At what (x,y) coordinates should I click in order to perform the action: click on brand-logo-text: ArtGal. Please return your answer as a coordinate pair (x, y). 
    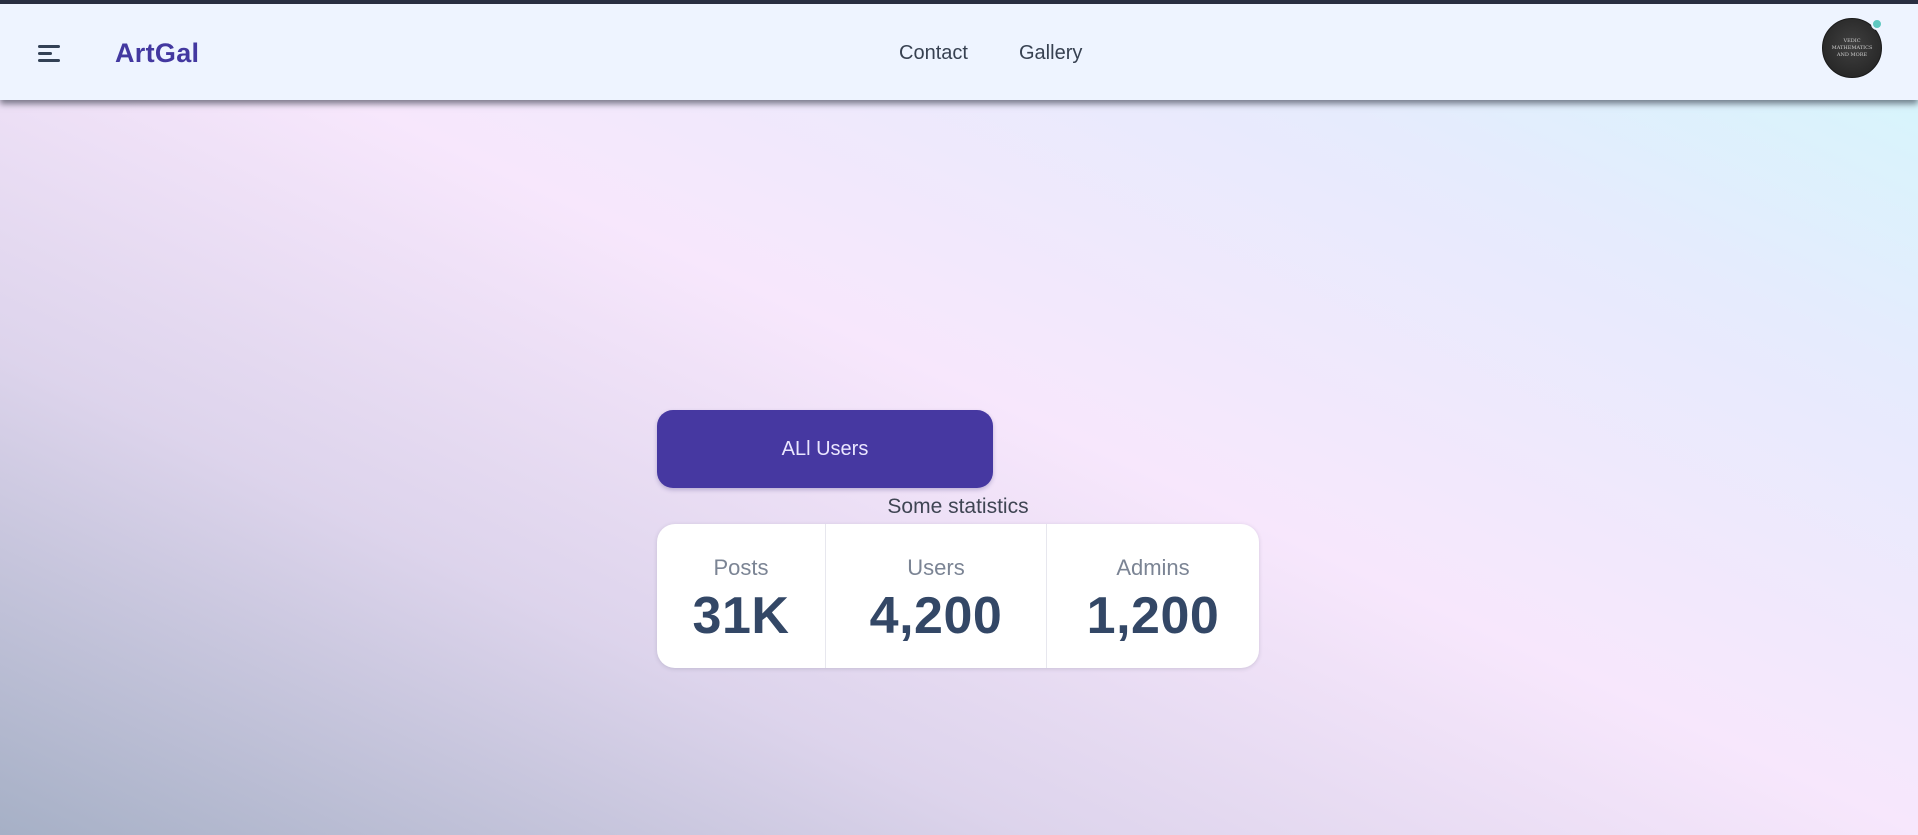
    Looking at the image, I should click on (157, 53).